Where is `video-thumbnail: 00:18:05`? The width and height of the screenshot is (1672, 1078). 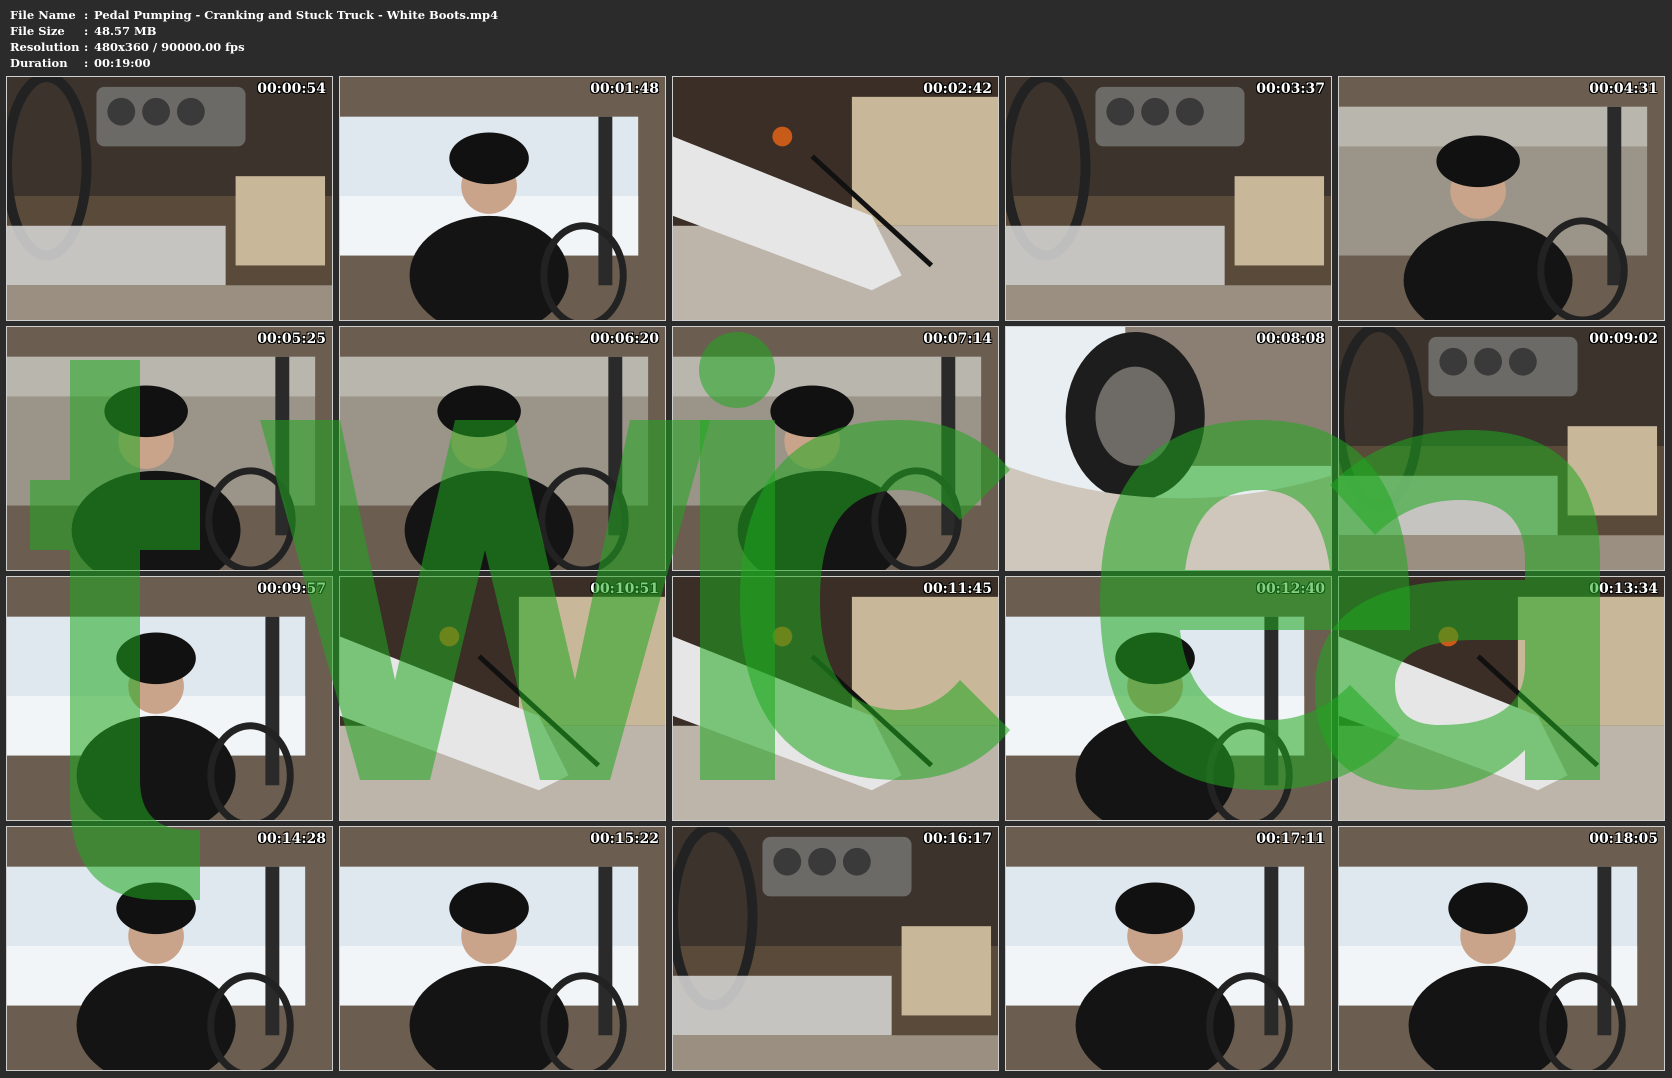 video-thumbnail: 00:18:05 is located at coordinates (1501, 948).